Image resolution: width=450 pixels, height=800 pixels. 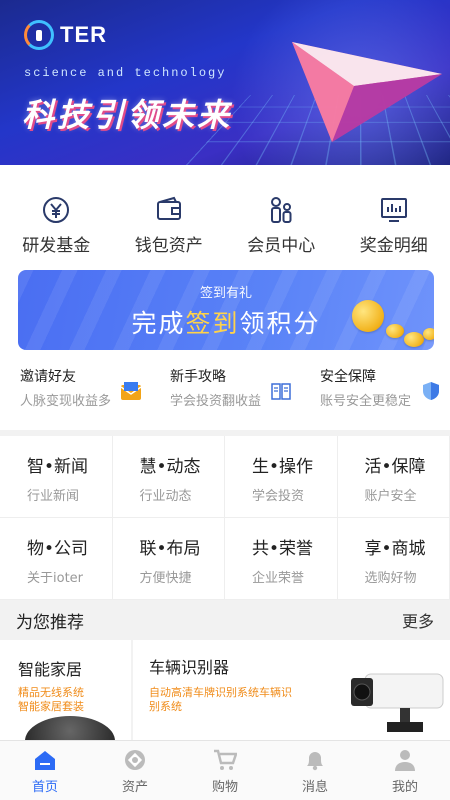 What do you see at coordinates (278, 578) in the screenshot?
I see `category-subtitle: 企业荣誉` at bounding box center [278, 578].